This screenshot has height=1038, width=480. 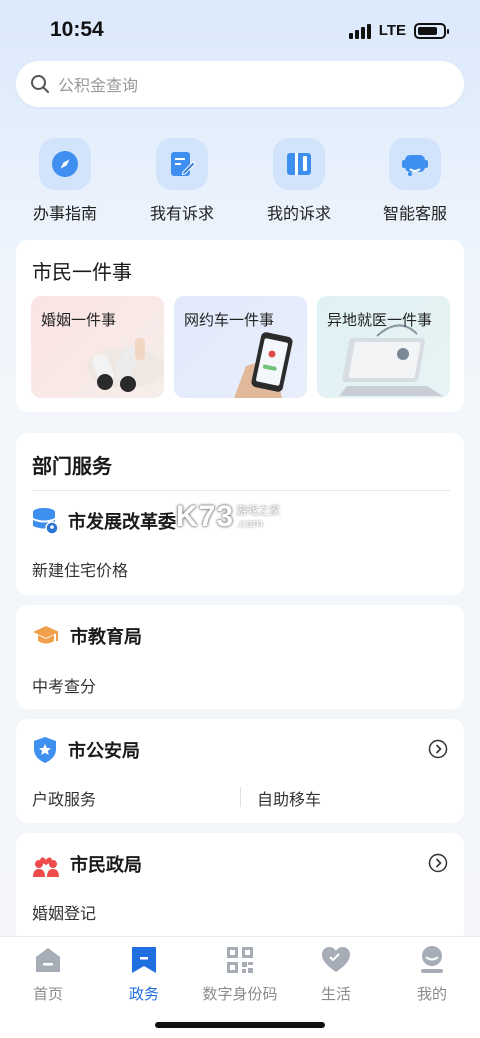 I want to click on police-badge-icon, so click(x=45, y=750).